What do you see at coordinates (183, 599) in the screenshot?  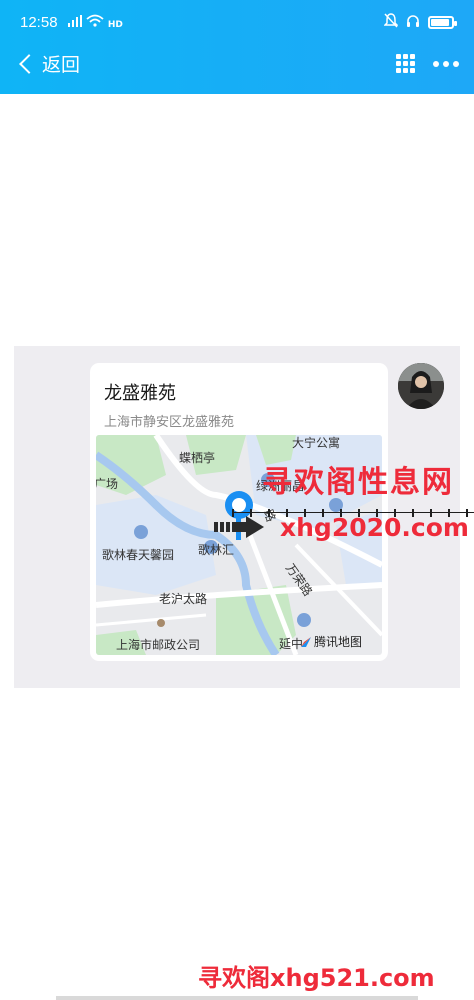 I see `map-label-8: 老沪太路` at bounding box center [183, 599].